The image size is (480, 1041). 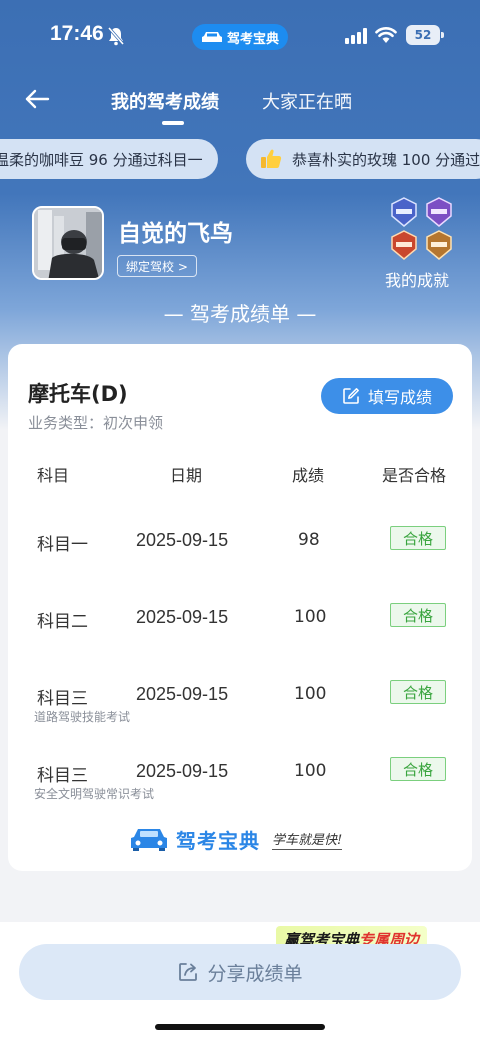 What do you see at coordinates (356, 36) in the screenshot?
I see `cellular-signal-icon` at bounding box center [356, 36].